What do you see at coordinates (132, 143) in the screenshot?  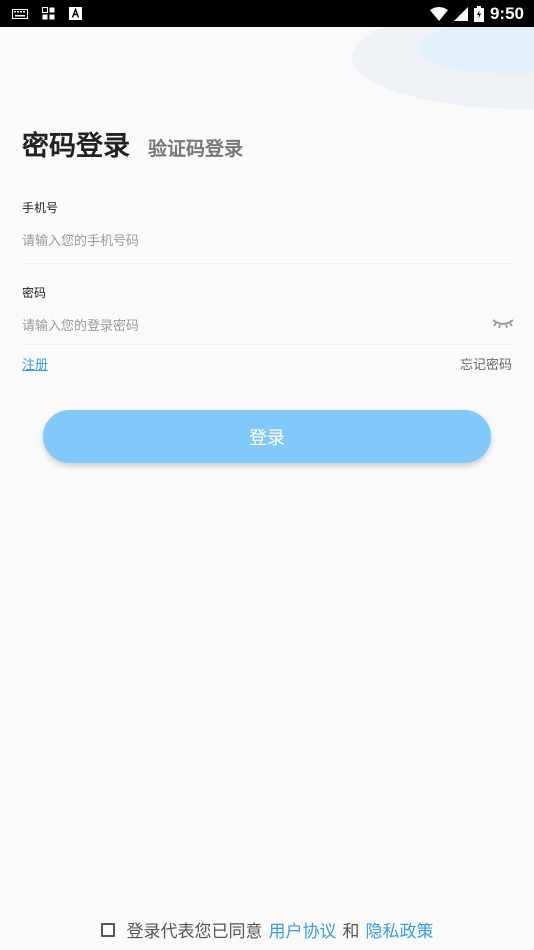 I see `login-mode-tabs: 密码登录 验证码登录` at bounding box center [132, 143].